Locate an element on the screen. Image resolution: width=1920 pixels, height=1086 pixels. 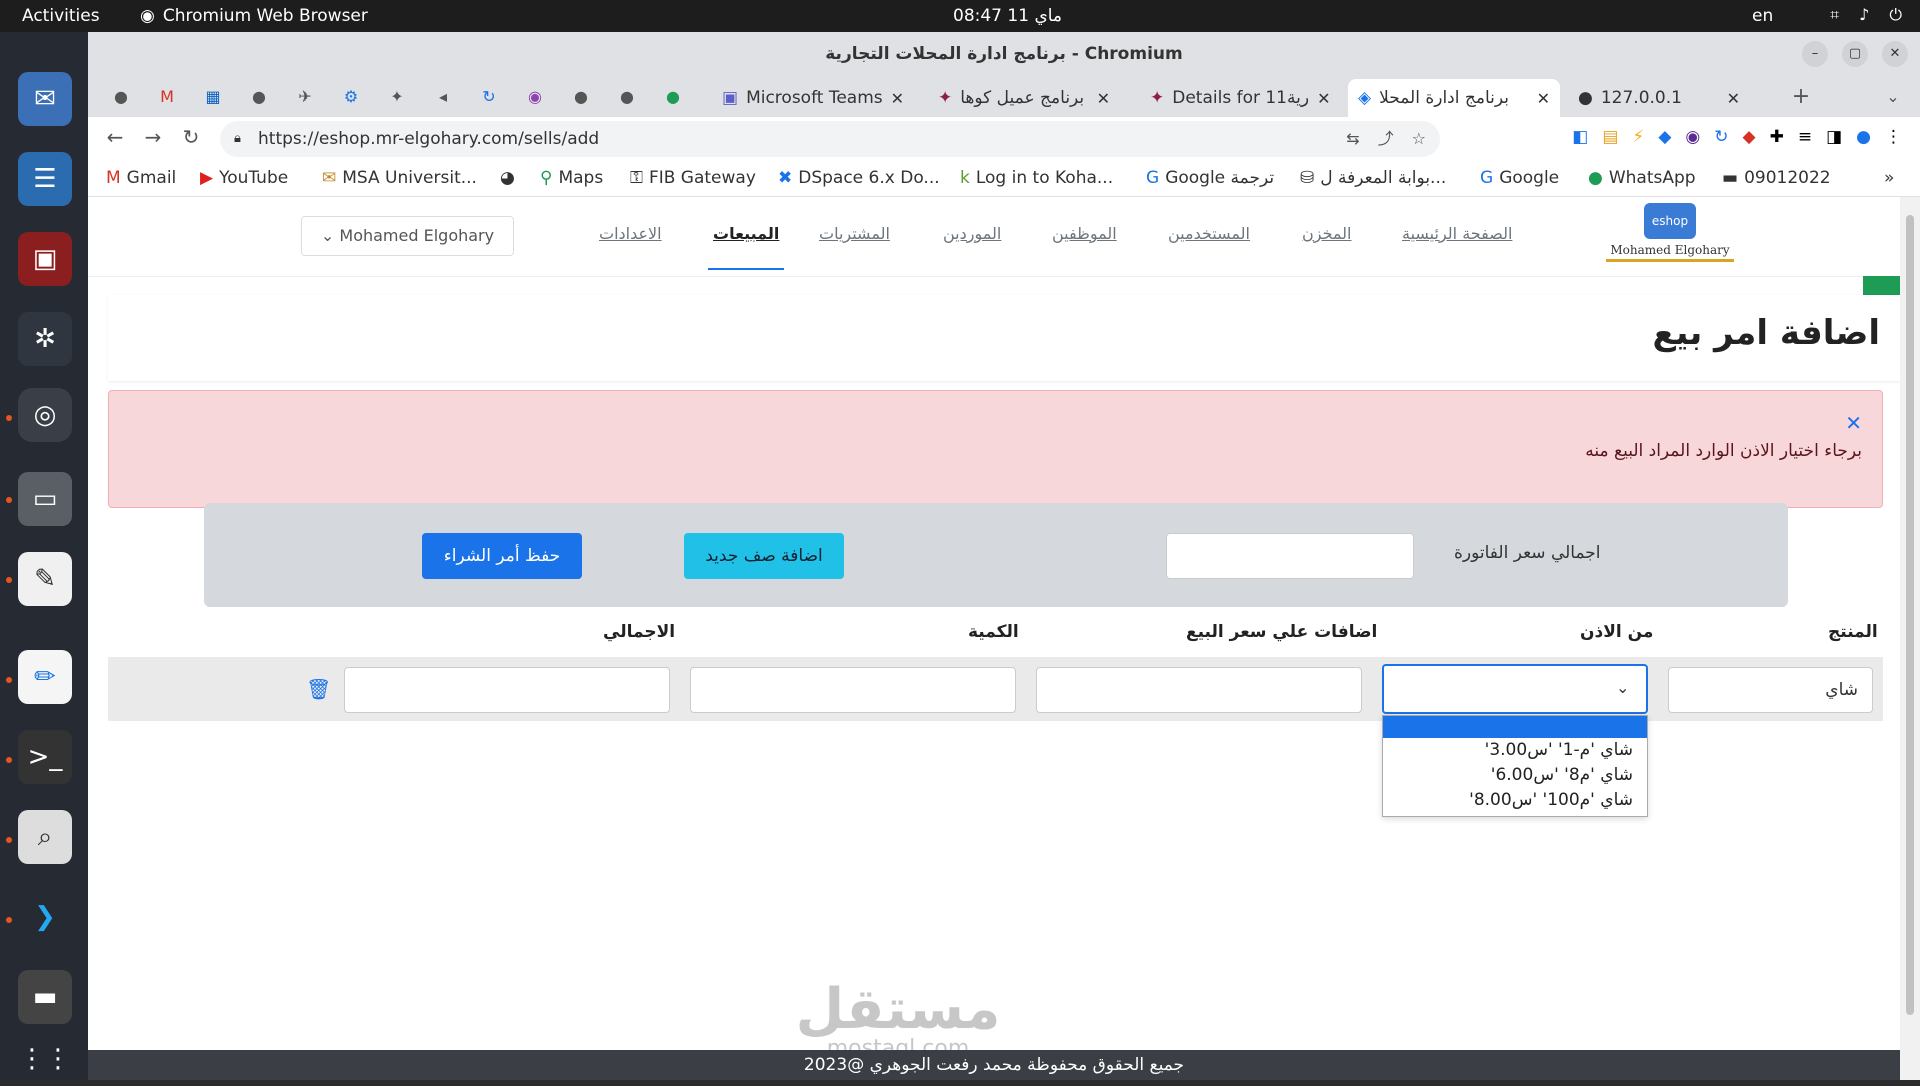
gimp-icon: ✎ is located at coordinates (45, 579).